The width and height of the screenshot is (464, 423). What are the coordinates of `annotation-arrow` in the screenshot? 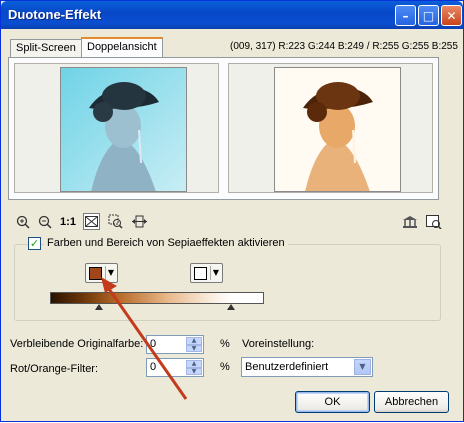 It's located at (144, 338).